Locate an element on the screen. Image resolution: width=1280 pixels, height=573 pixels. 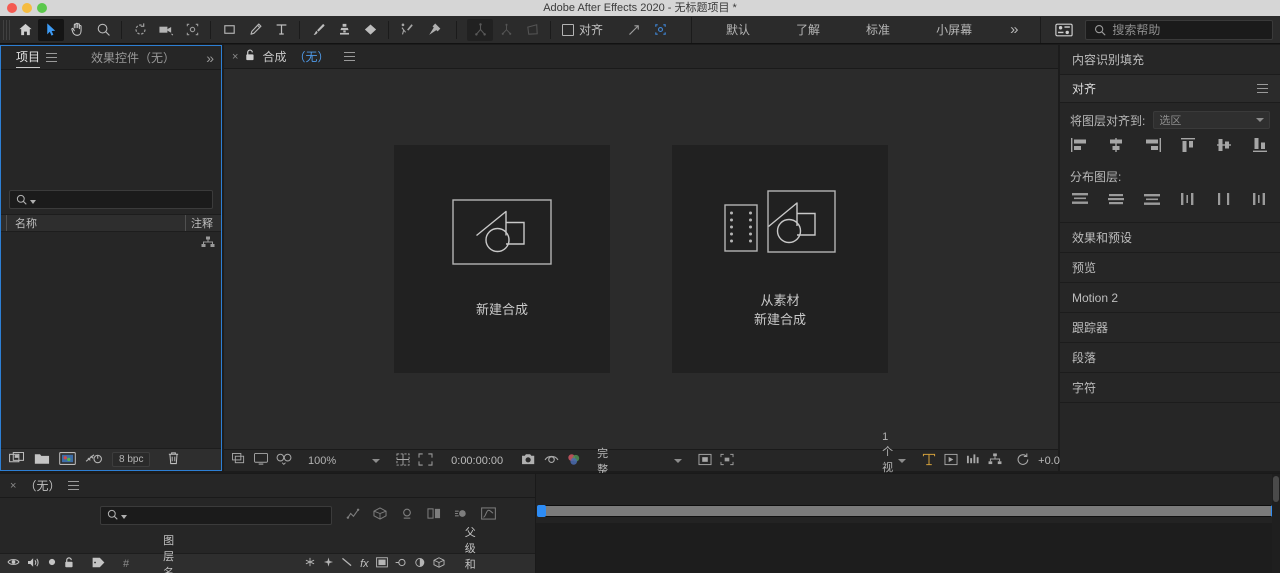
main-viewer-icon is located at coordinates (239, 460).